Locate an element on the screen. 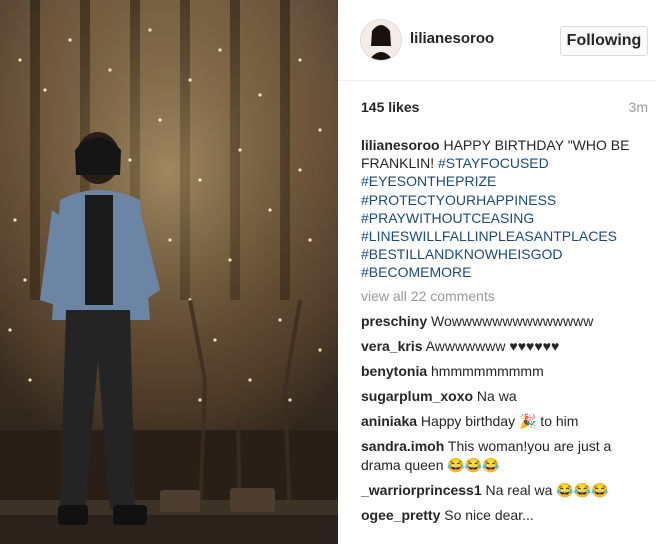 This screenshot has width=656, height=544. comment-username: vera_kris is located at coordinates (392, 346).